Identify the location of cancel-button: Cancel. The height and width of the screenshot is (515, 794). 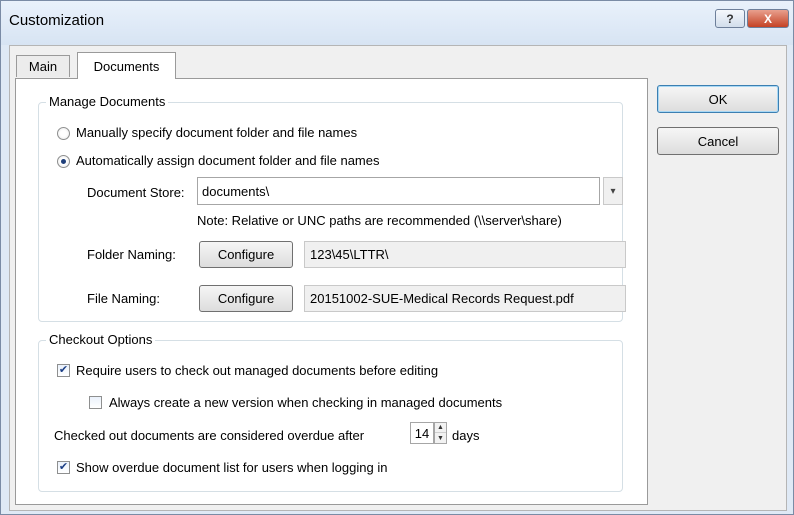
(718, 141).